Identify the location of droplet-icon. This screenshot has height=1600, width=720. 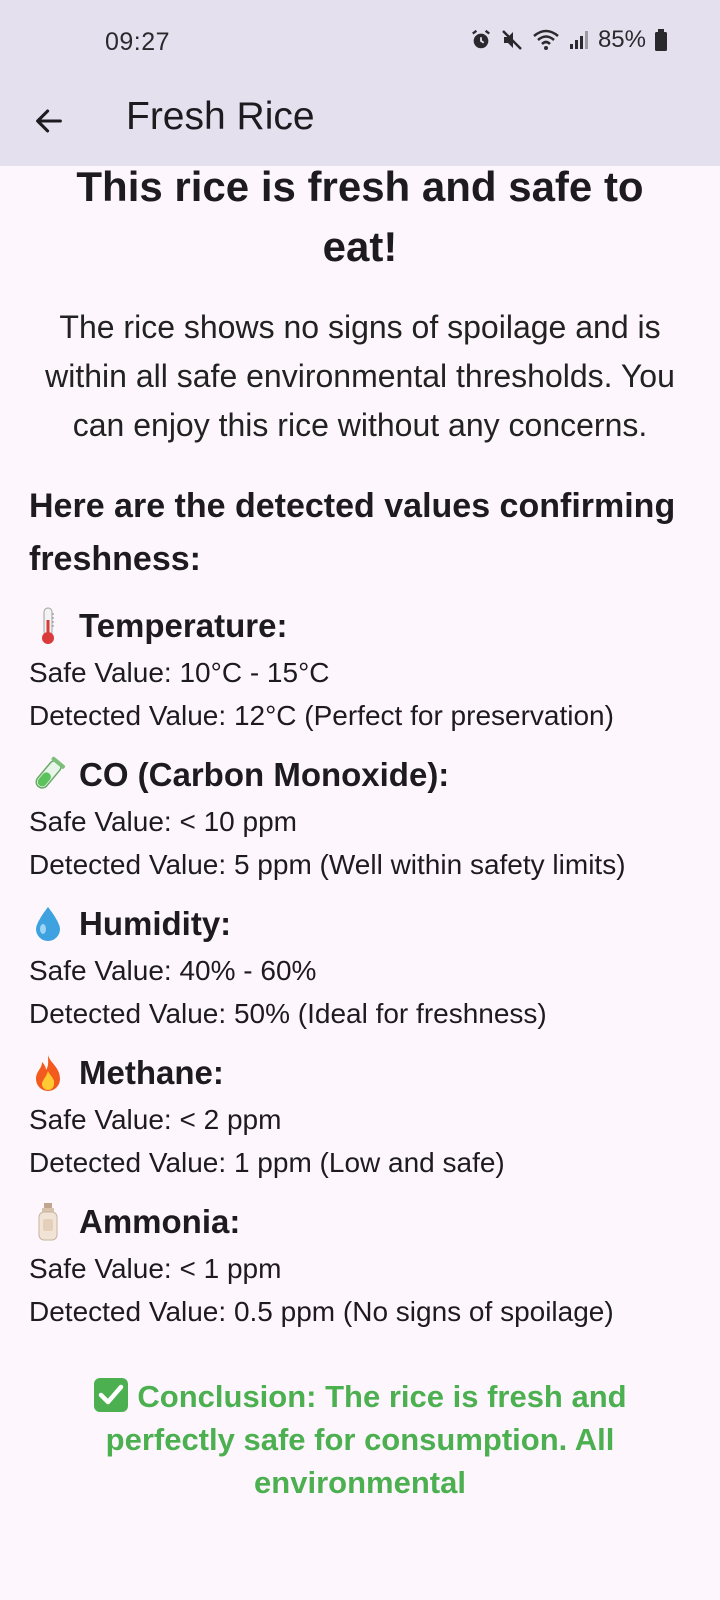
(48, 924).